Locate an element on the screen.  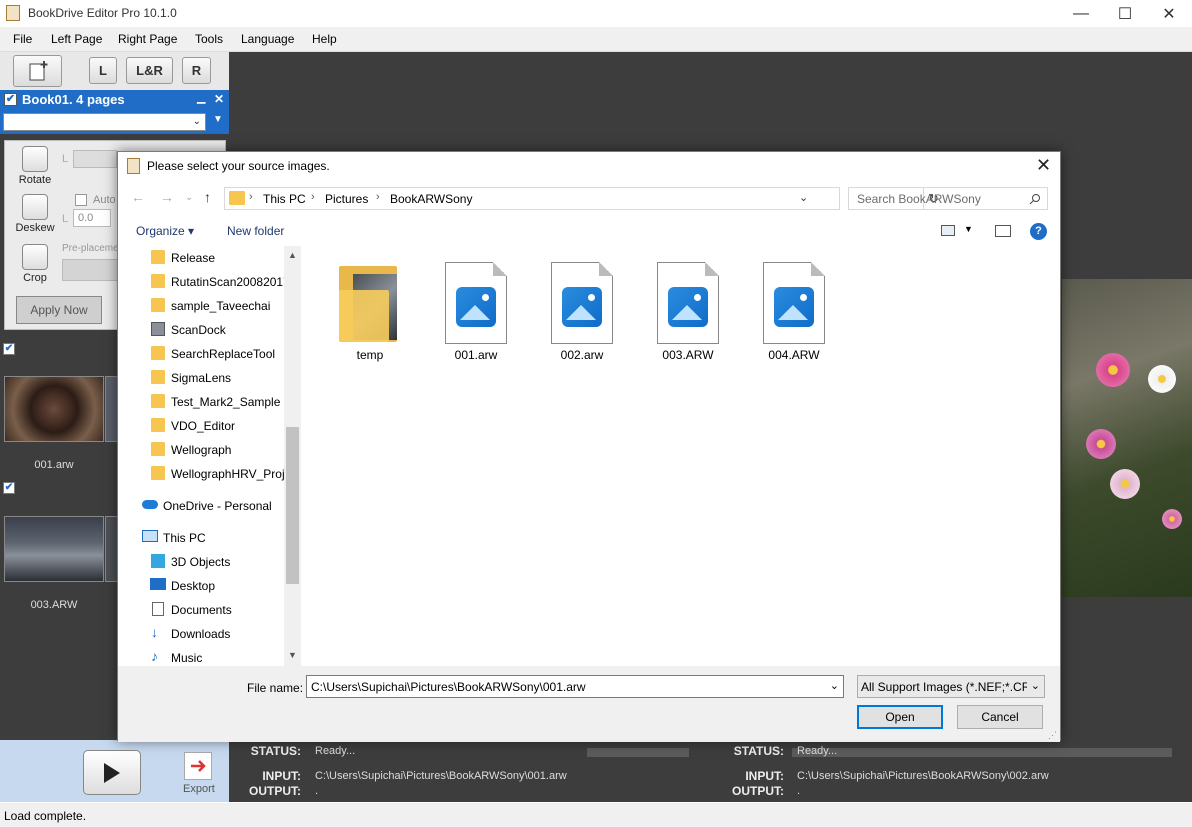
export-button is located at coordinates (198, 766).